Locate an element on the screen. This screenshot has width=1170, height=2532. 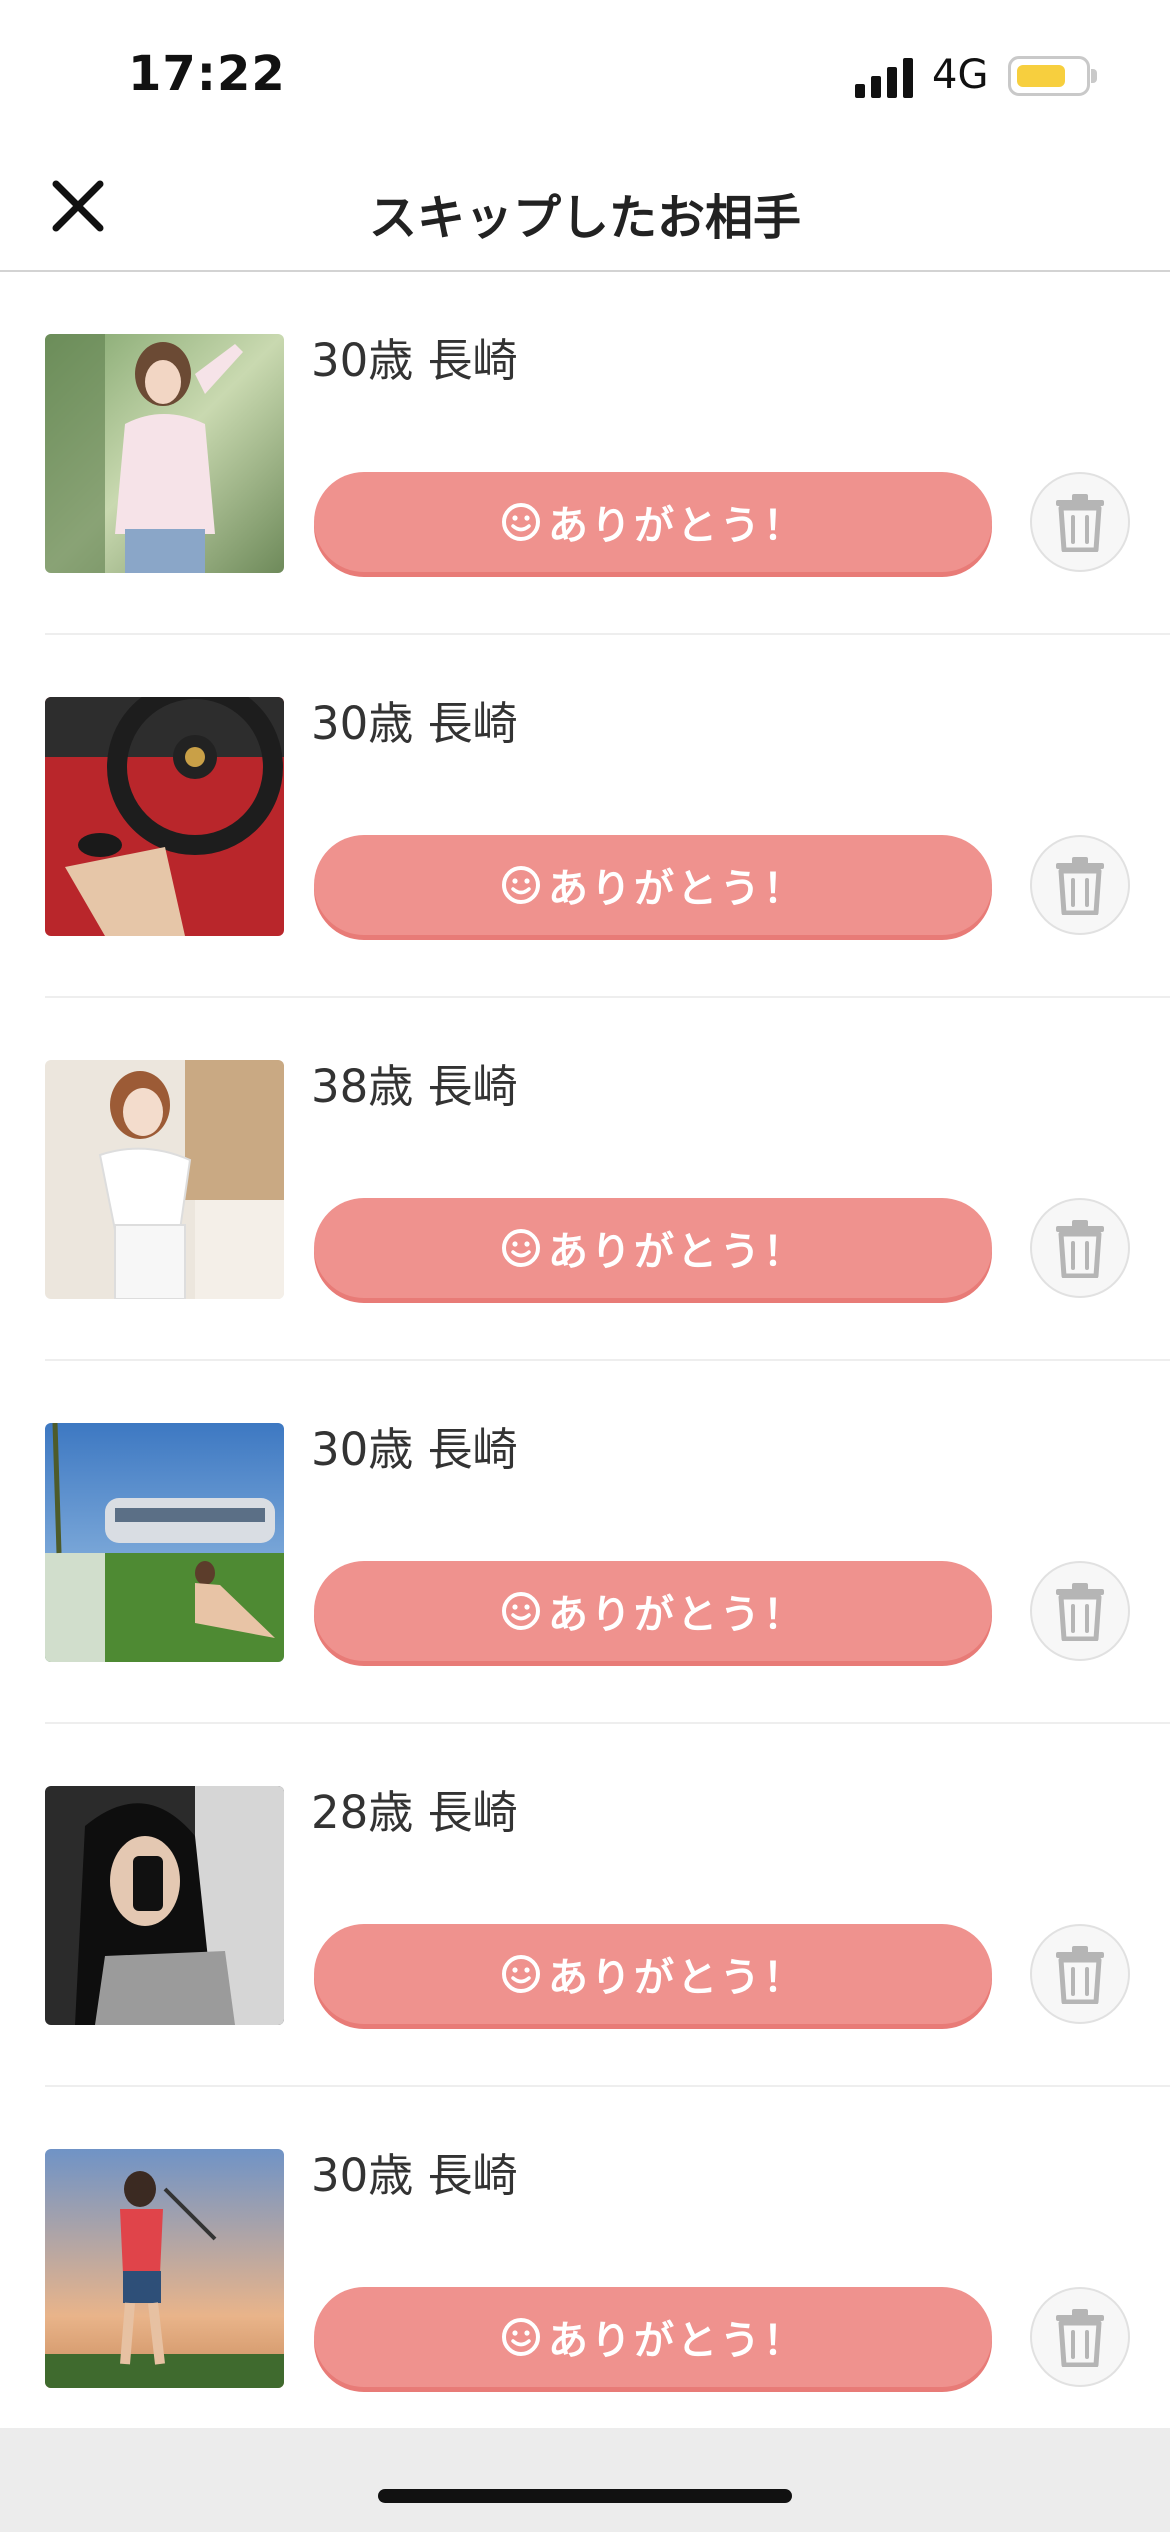
signal-icon is located at coordinates (884, 78).